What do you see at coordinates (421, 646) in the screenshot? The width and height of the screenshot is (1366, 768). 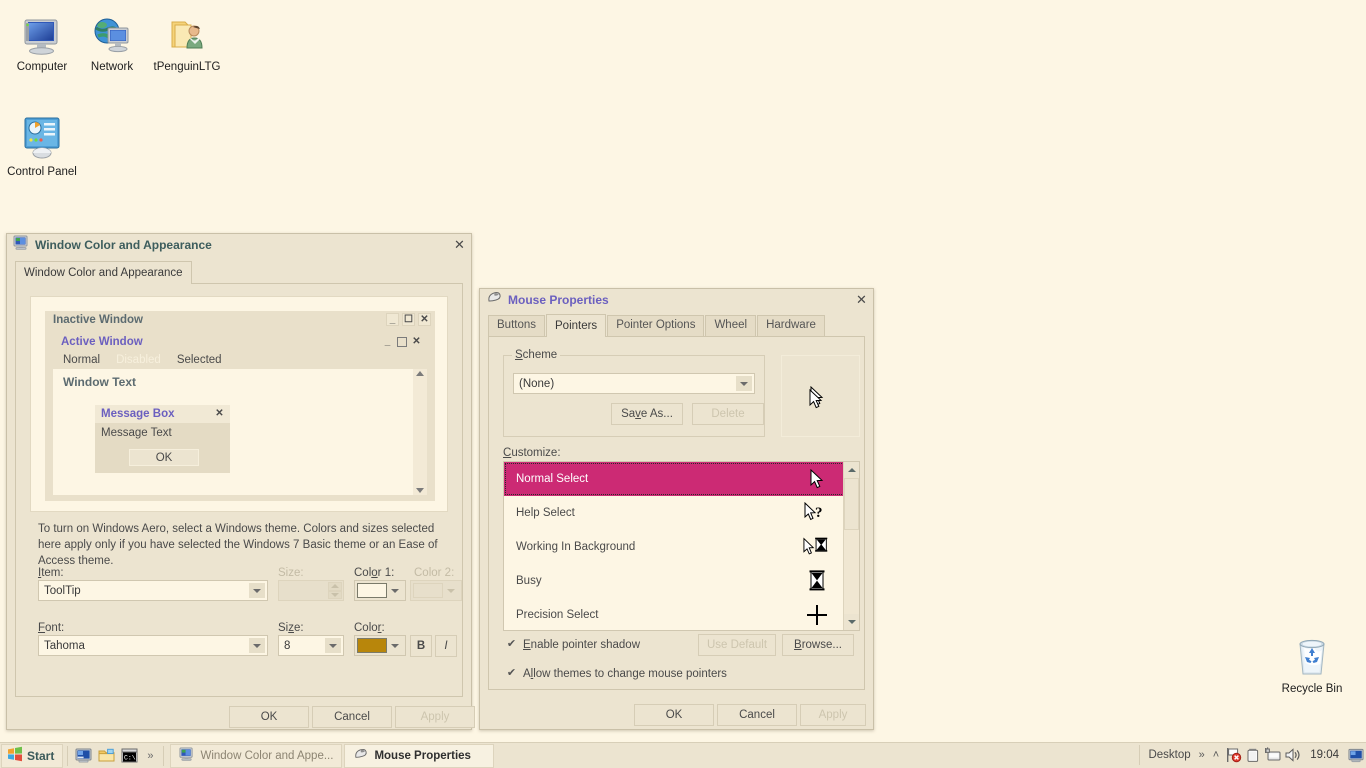 I see `bold-button: B` at bounding box center [421, 646].